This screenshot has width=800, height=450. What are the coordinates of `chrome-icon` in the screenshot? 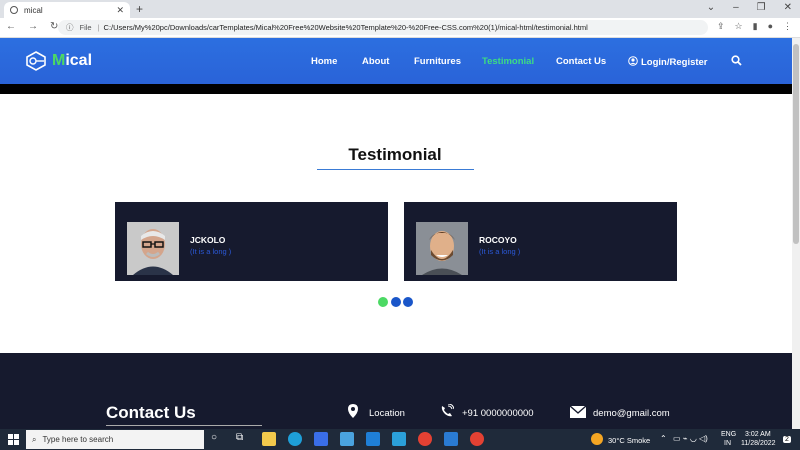 It's located at (425, 439).